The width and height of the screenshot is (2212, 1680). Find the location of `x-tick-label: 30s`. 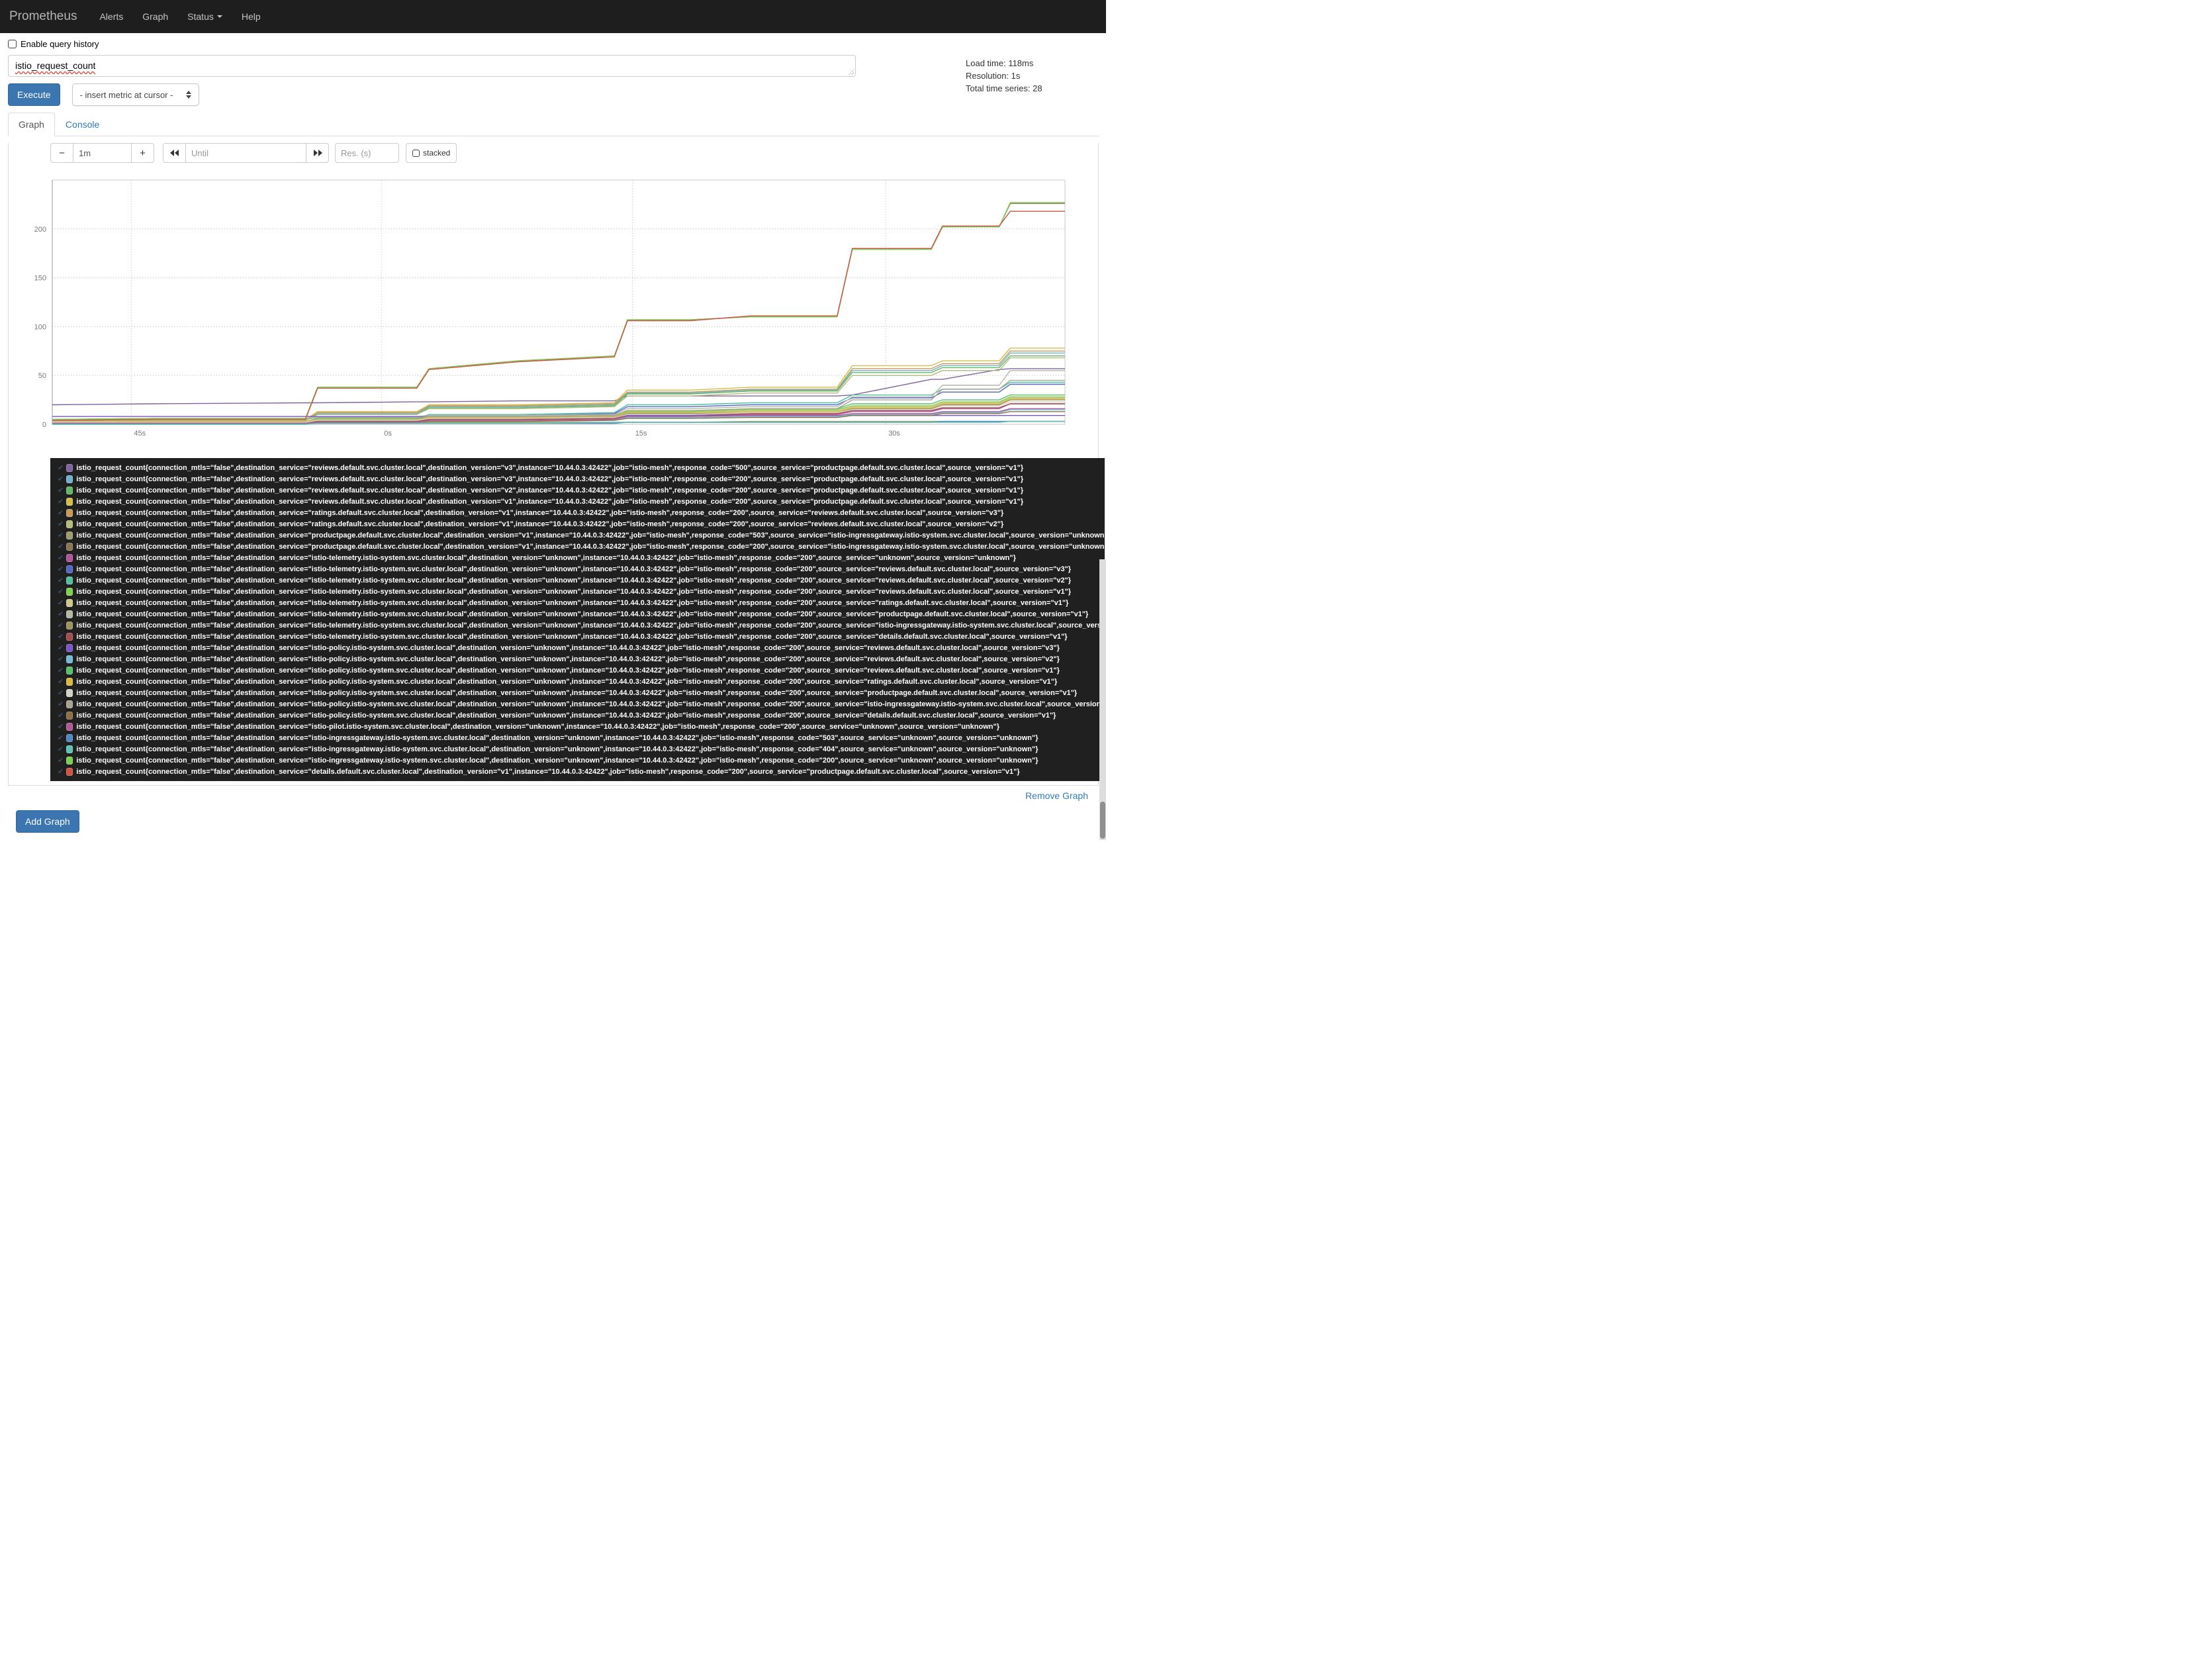

x-tick-label: 30s is located at coordinates (894, 434).